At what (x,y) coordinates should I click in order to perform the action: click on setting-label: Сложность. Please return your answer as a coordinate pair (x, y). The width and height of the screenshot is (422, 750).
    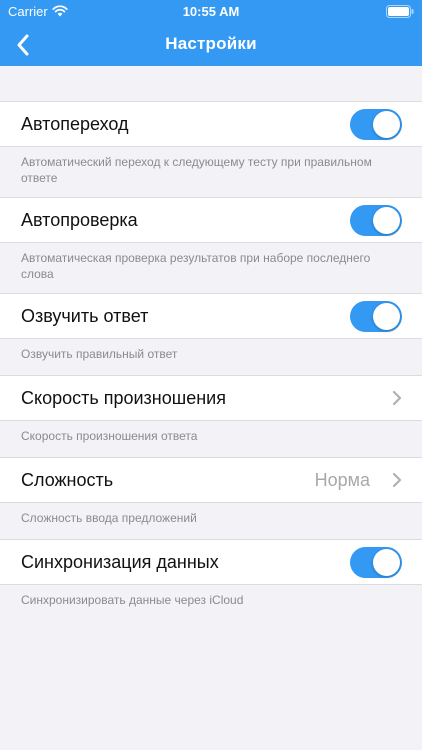
    Looking at the image, I should click on (67, 480).